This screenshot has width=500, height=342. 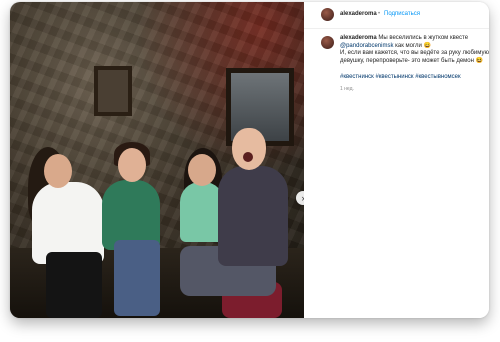 What do you see at coordinates (327, 14) in the screenshot?
I see `avatar` at bounding box center [327, 14].